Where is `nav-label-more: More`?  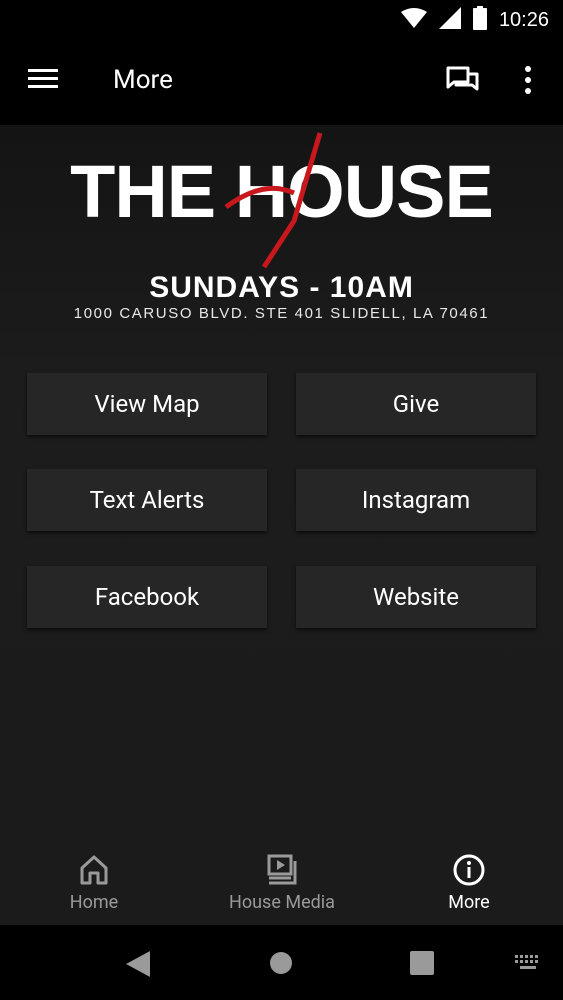
nav-label-more: More is located at coordinates (469, 902).